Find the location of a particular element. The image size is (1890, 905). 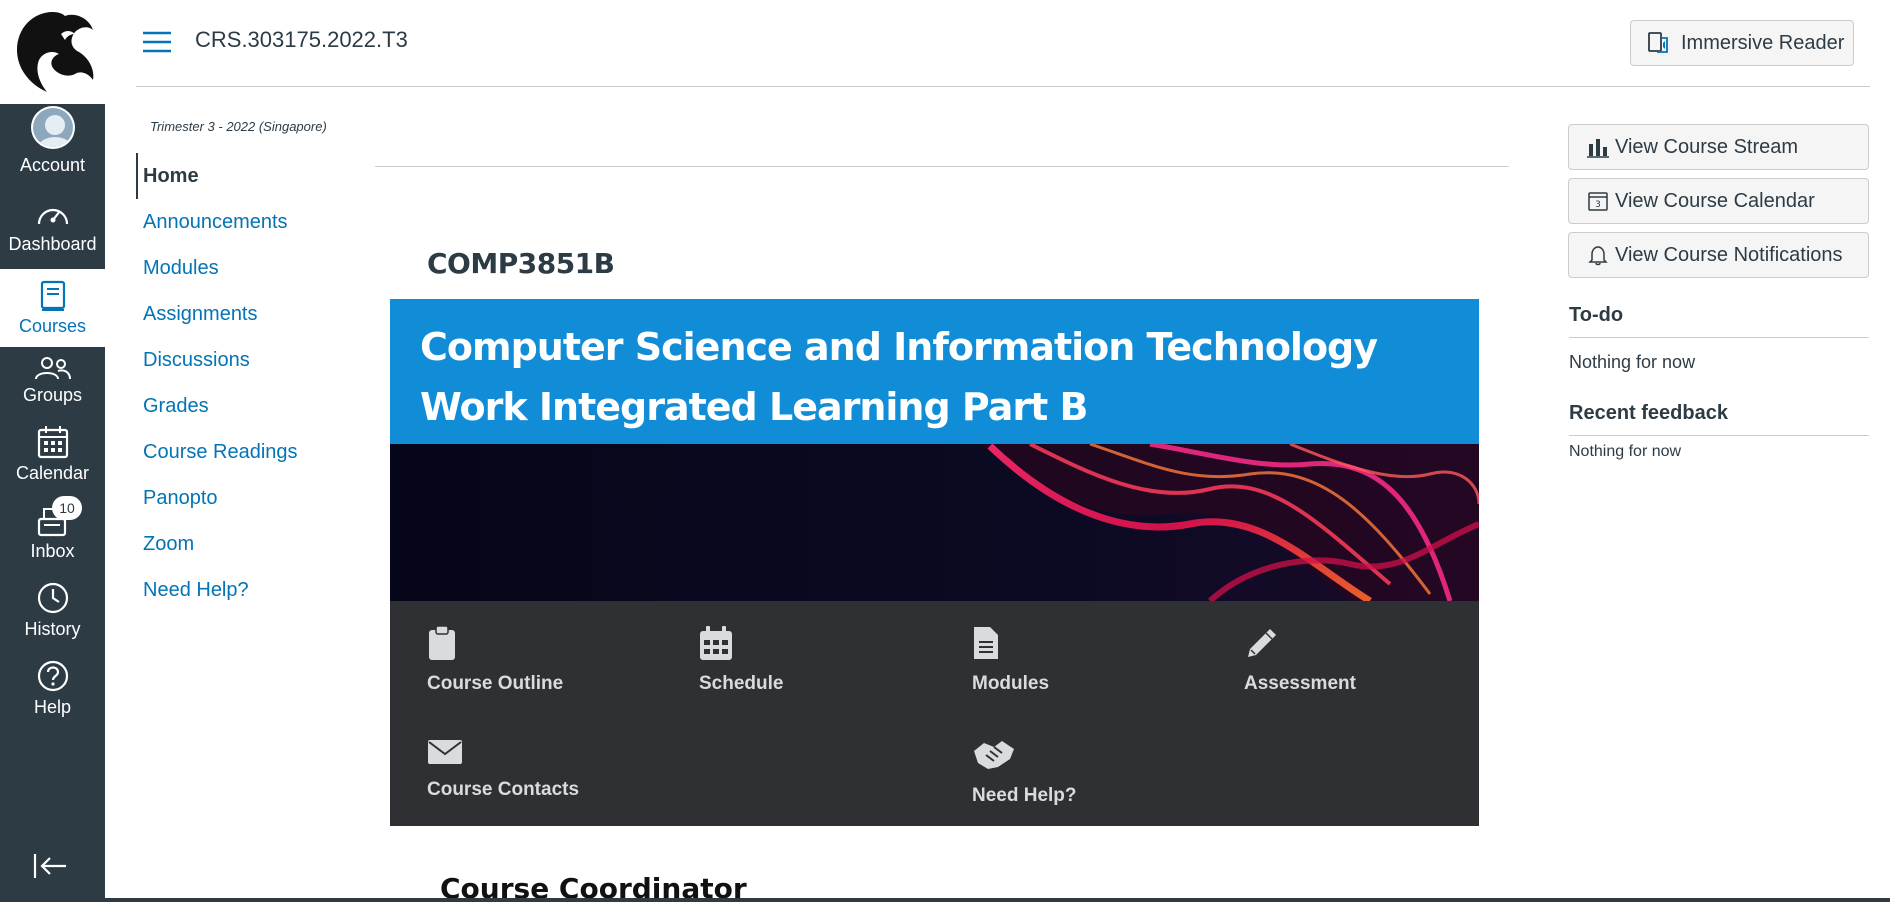

immersive-reader-button: Immersive Reader is located at coordinates (1742, 43).